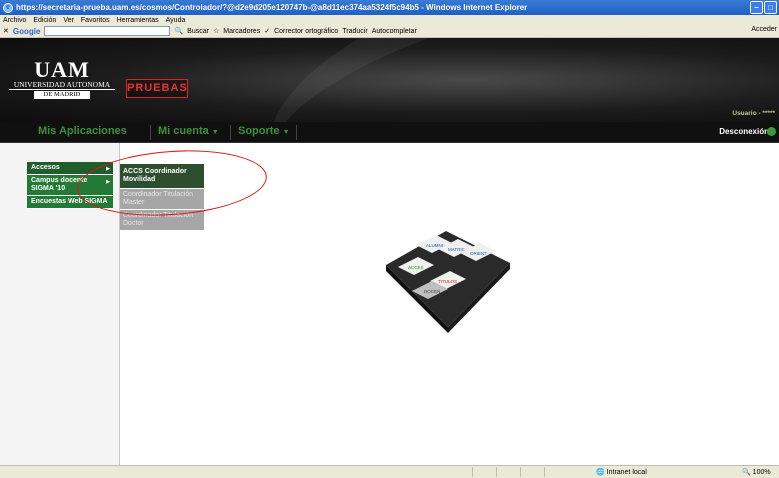 The height and width of the screenshot is (478, 779). What do you see at coordinates (389, 471) in the screenshot?
I see `status-bar: 🌐 Intranet local 🔍 100%` at bounding box center [389, 471].